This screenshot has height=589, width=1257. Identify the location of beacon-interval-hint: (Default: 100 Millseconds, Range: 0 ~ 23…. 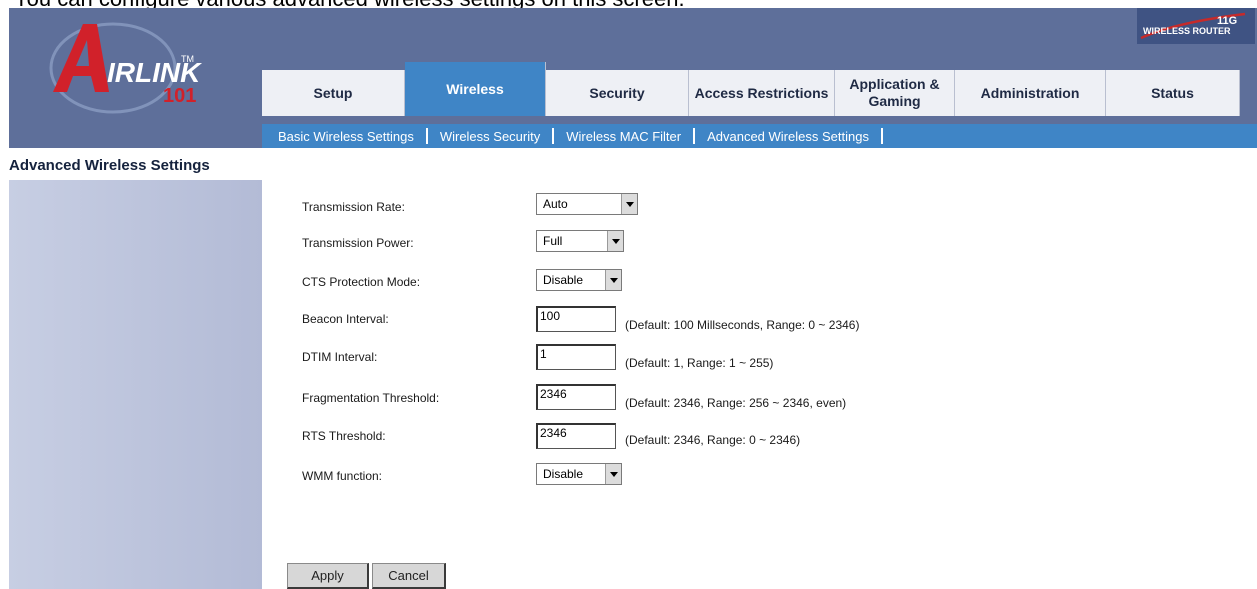
(742, 325).